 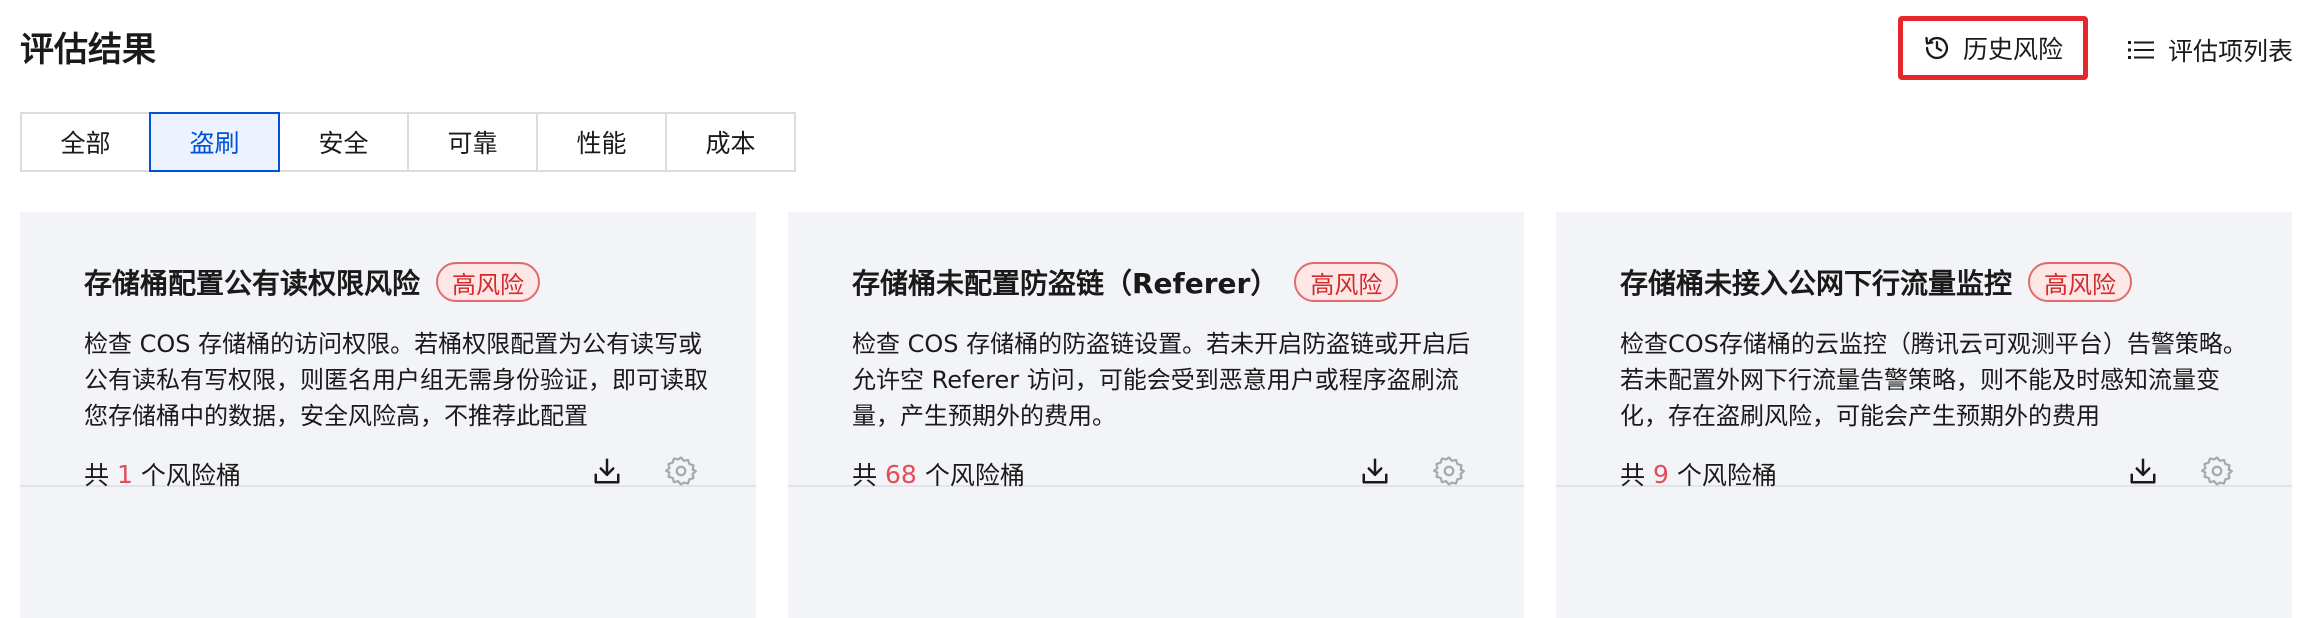 I want to click on card-title: 存储桶未配置防盗链（Referer）, so click(x=1065, y=283).